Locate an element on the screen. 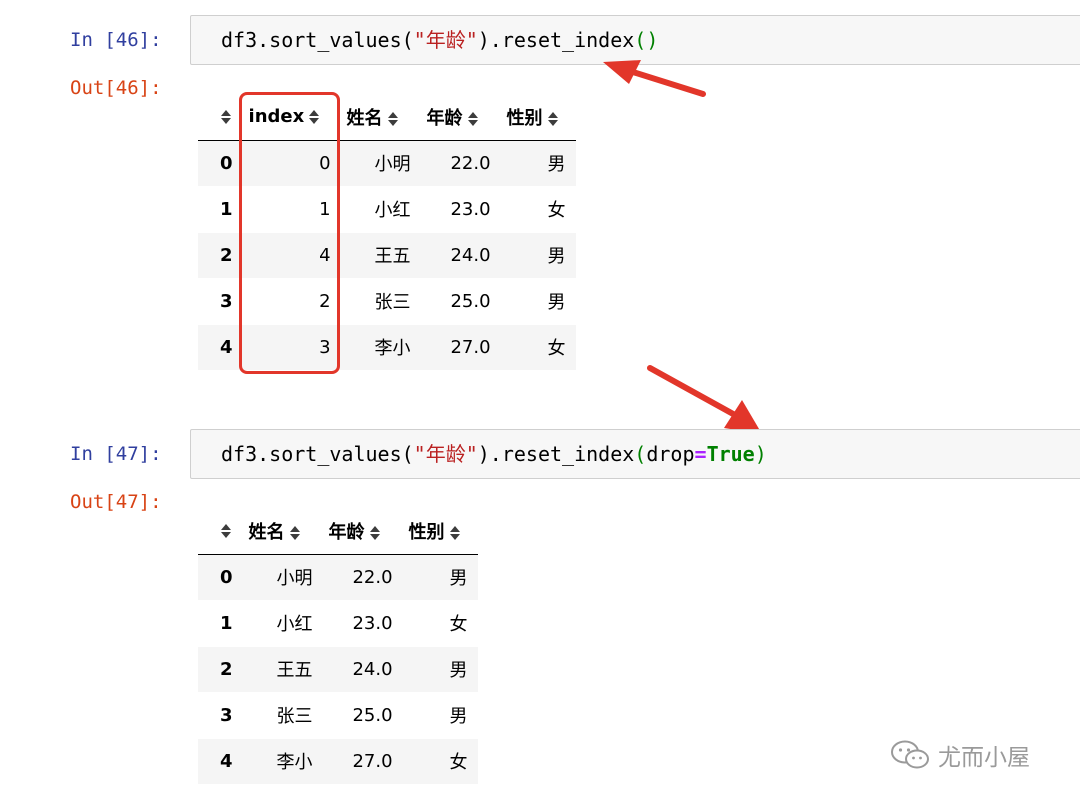 The height and width of the screenshot is (802, 1080). watermark: 尤而小屋 is located at coordinates (960, 755).